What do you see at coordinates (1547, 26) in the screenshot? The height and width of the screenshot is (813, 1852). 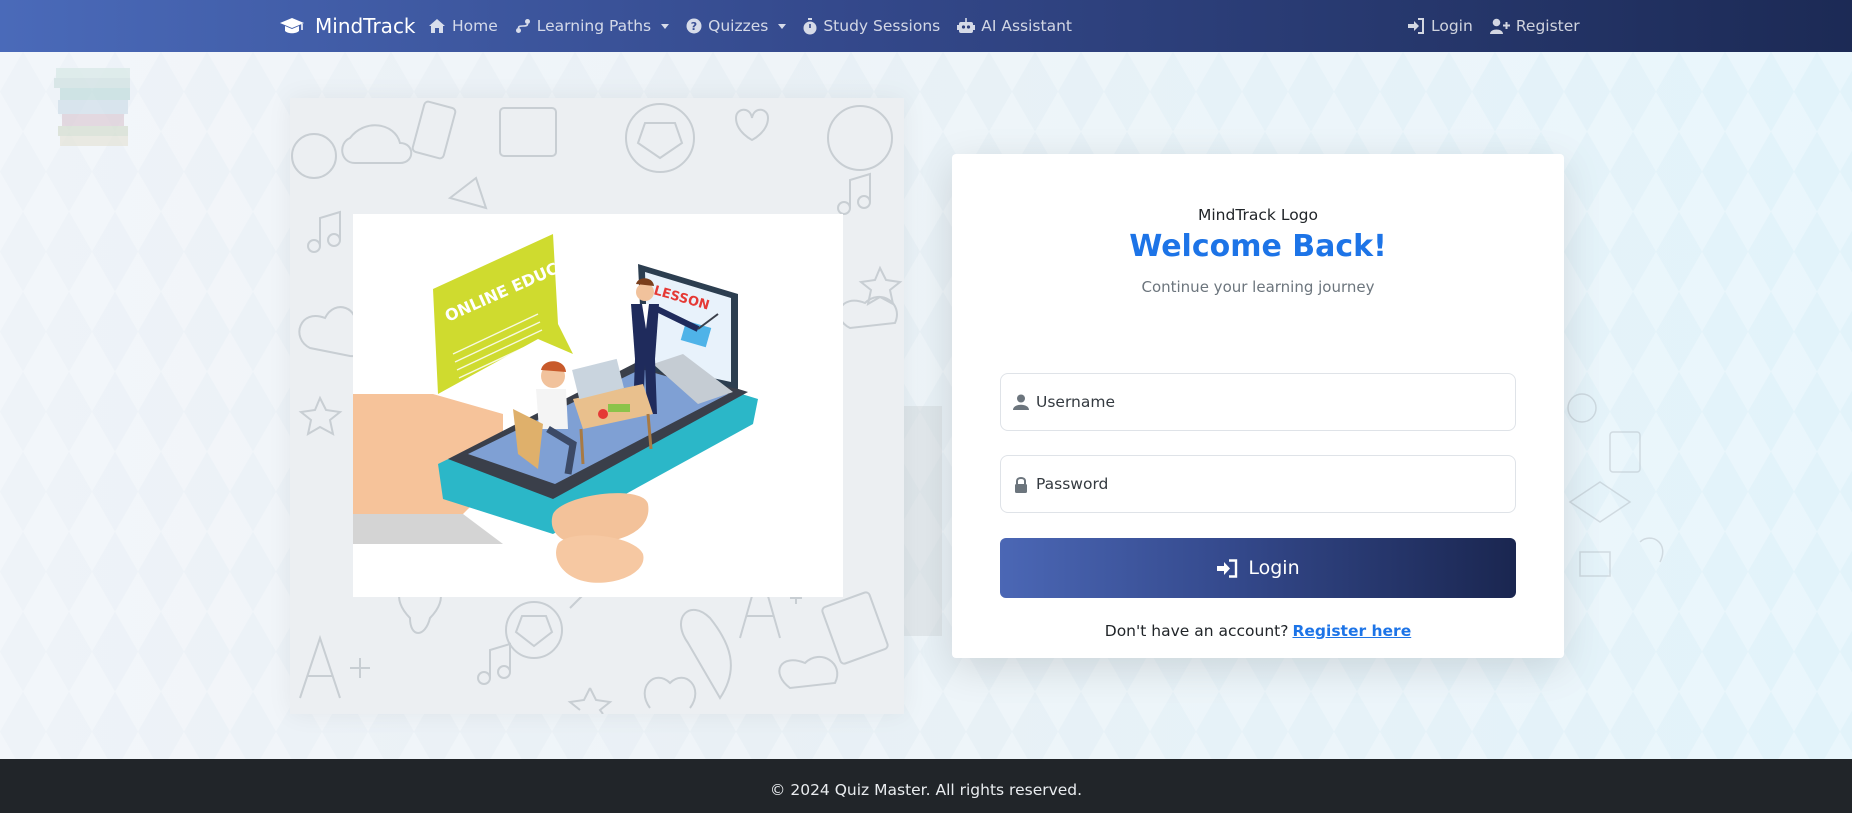 I see `nav-register-label: Register` at bounding box center [1547, 26].